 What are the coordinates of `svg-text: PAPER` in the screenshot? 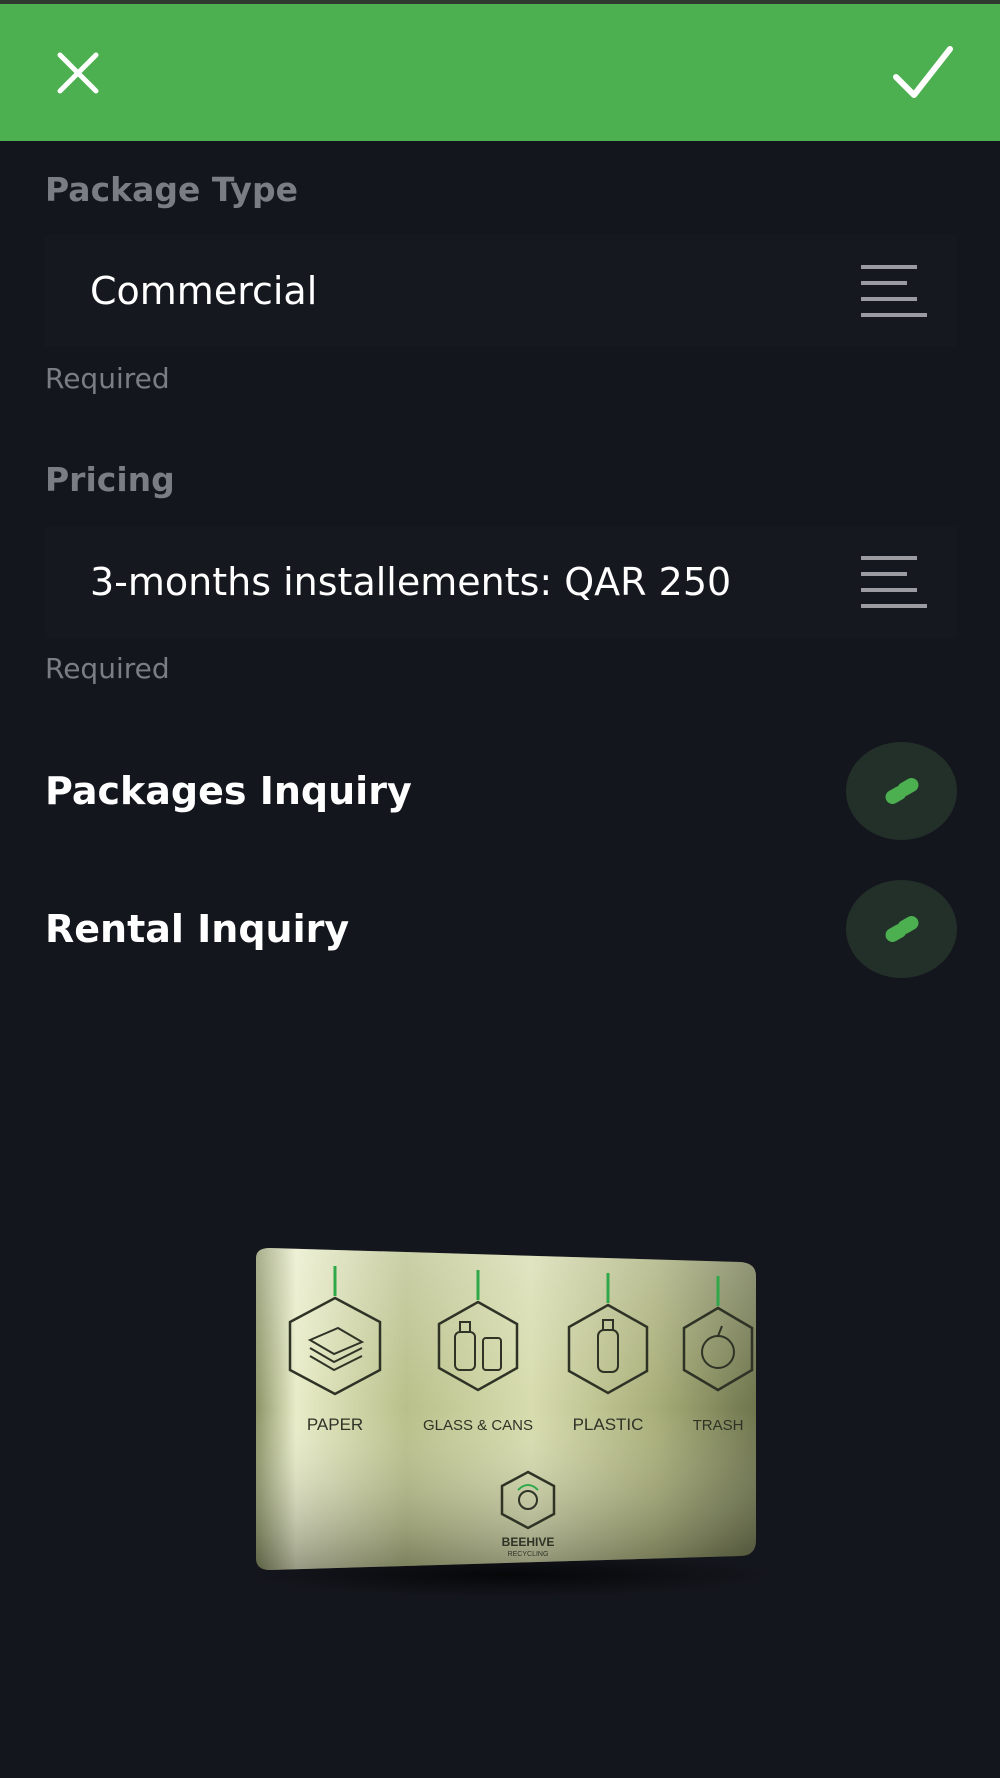 It's located at (335, 1424).